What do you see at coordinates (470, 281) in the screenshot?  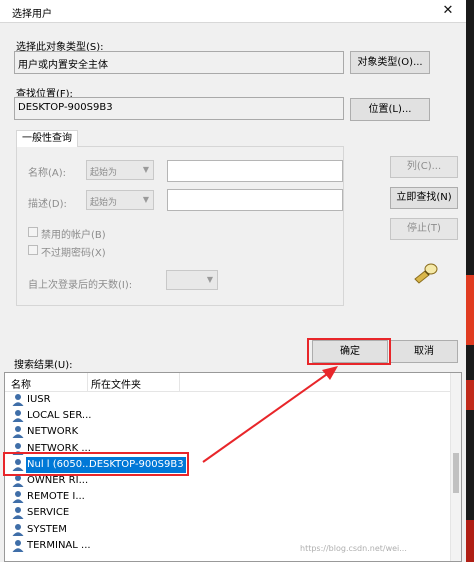 I see `background-strip` at bounding box center [470, 281].